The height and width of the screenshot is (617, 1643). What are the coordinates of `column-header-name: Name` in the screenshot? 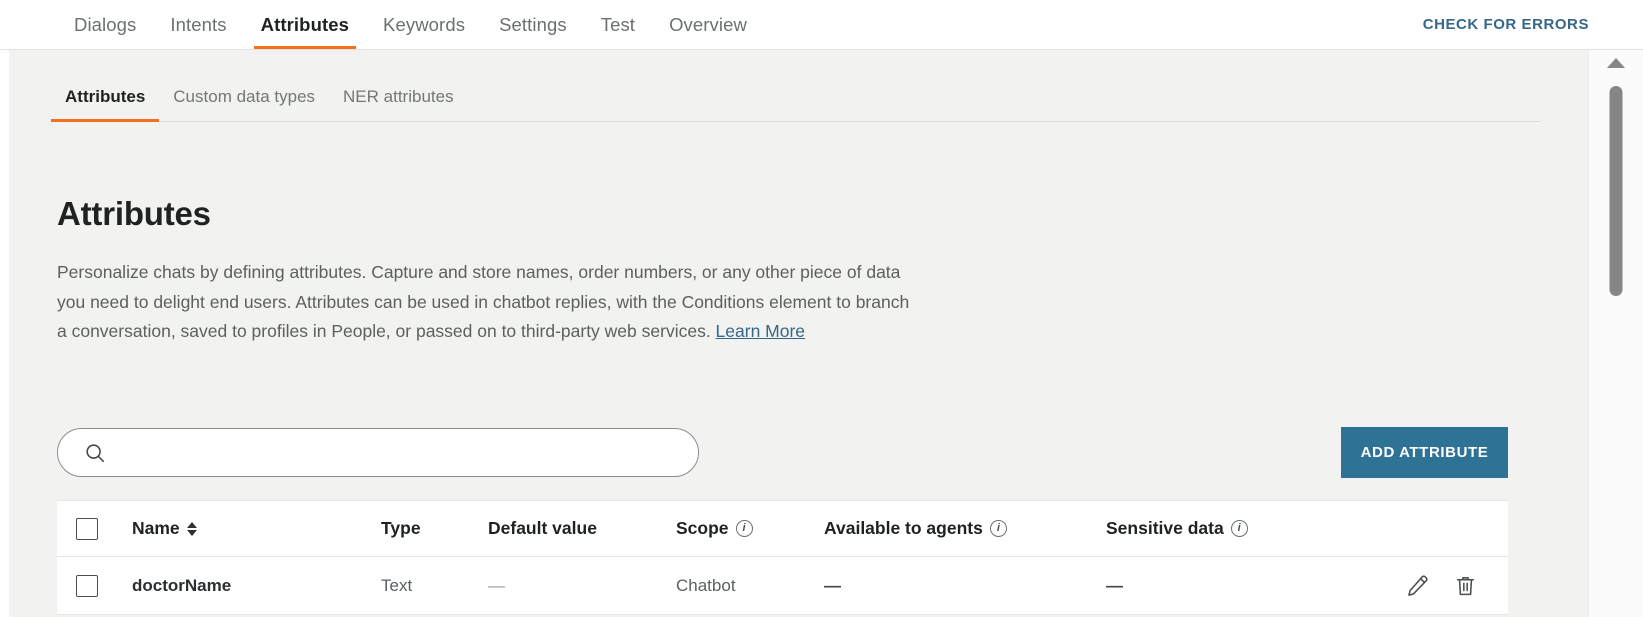 It's located at (256, 528).